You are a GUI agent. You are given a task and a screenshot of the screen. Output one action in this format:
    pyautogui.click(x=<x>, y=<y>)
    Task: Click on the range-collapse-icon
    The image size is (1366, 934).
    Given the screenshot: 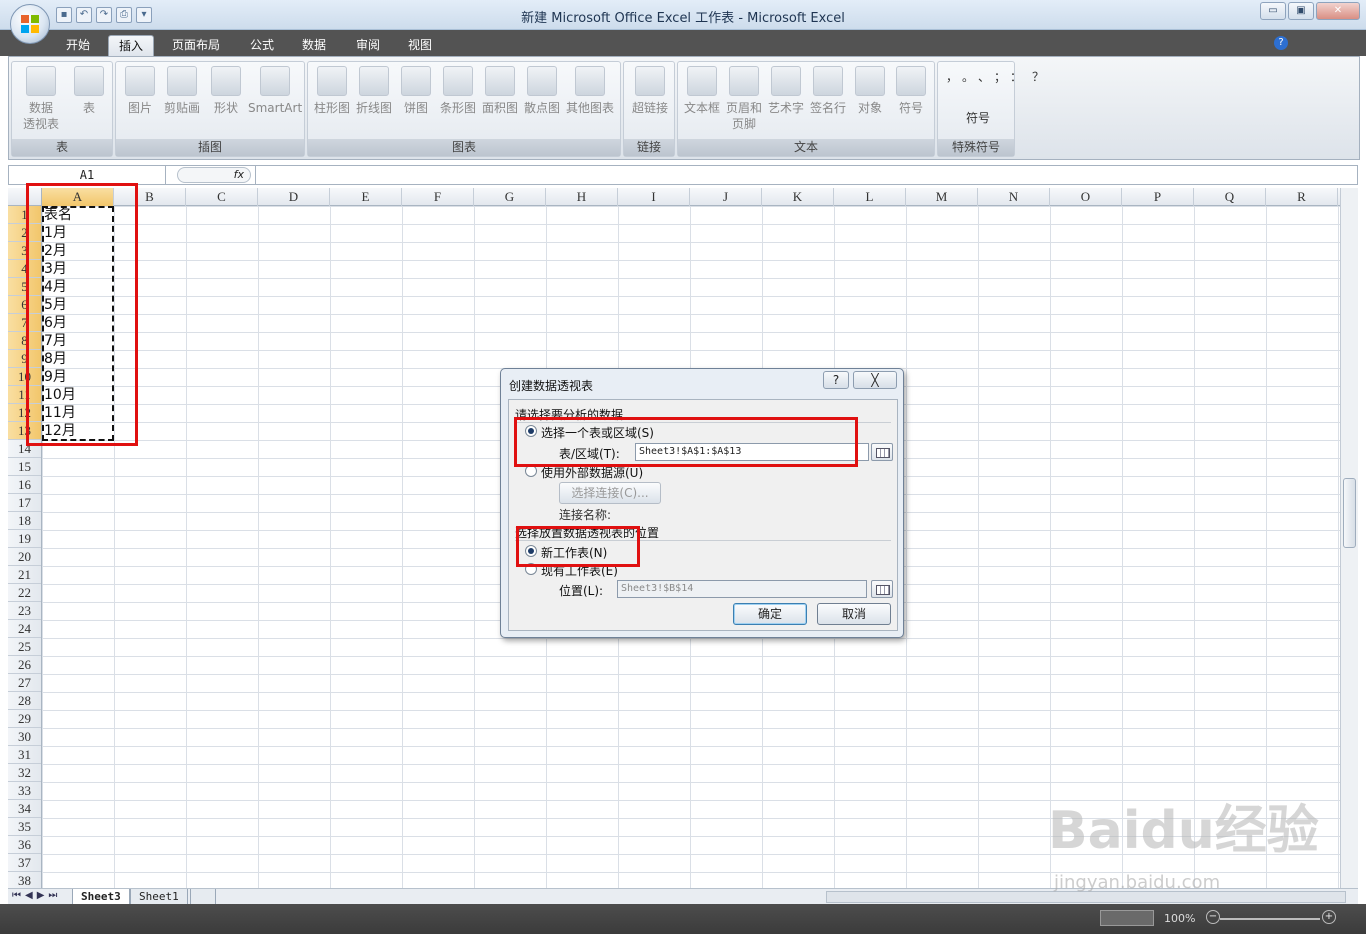 What is the action you would take?
    pyautogui.click(x=882, y=452)
    